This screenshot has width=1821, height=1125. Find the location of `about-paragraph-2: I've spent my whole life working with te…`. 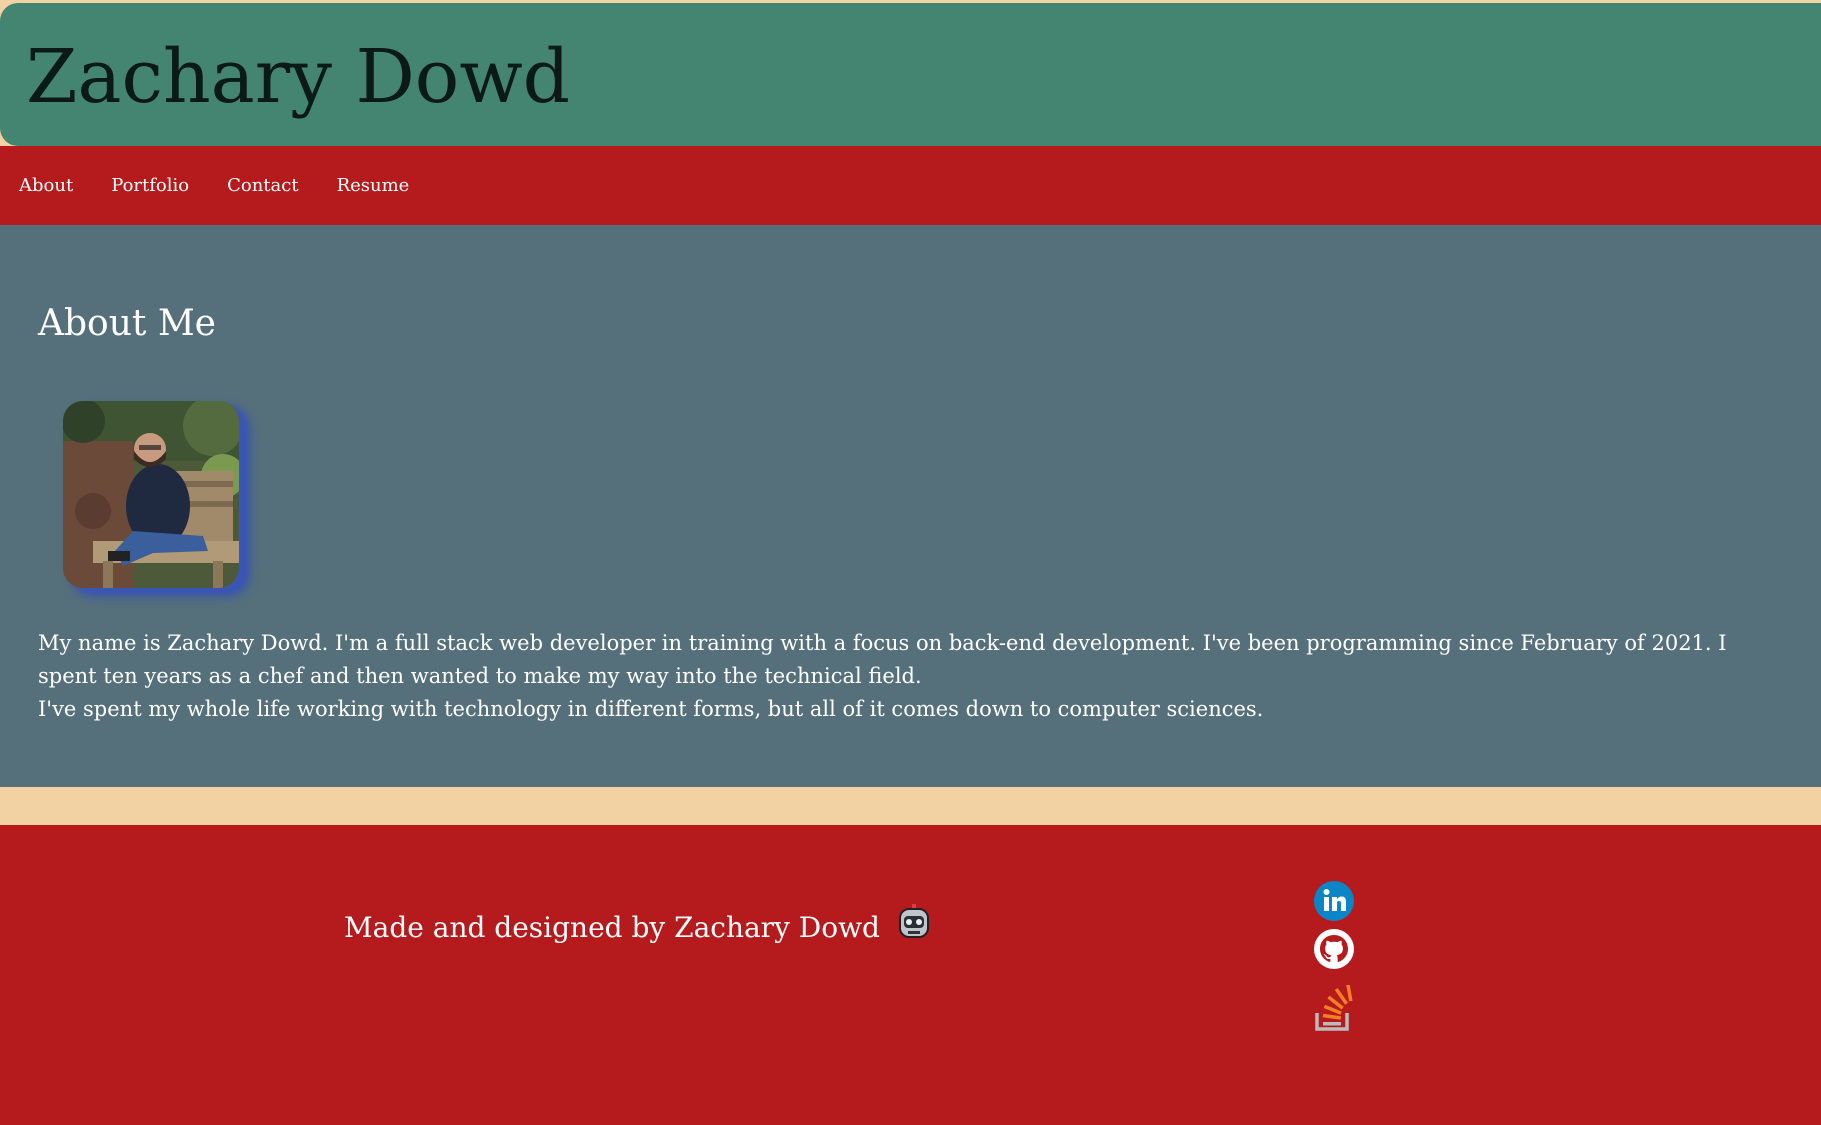

about-paragraph-2: I've spent my whole life working with te… is located at coordinates (651, 709).